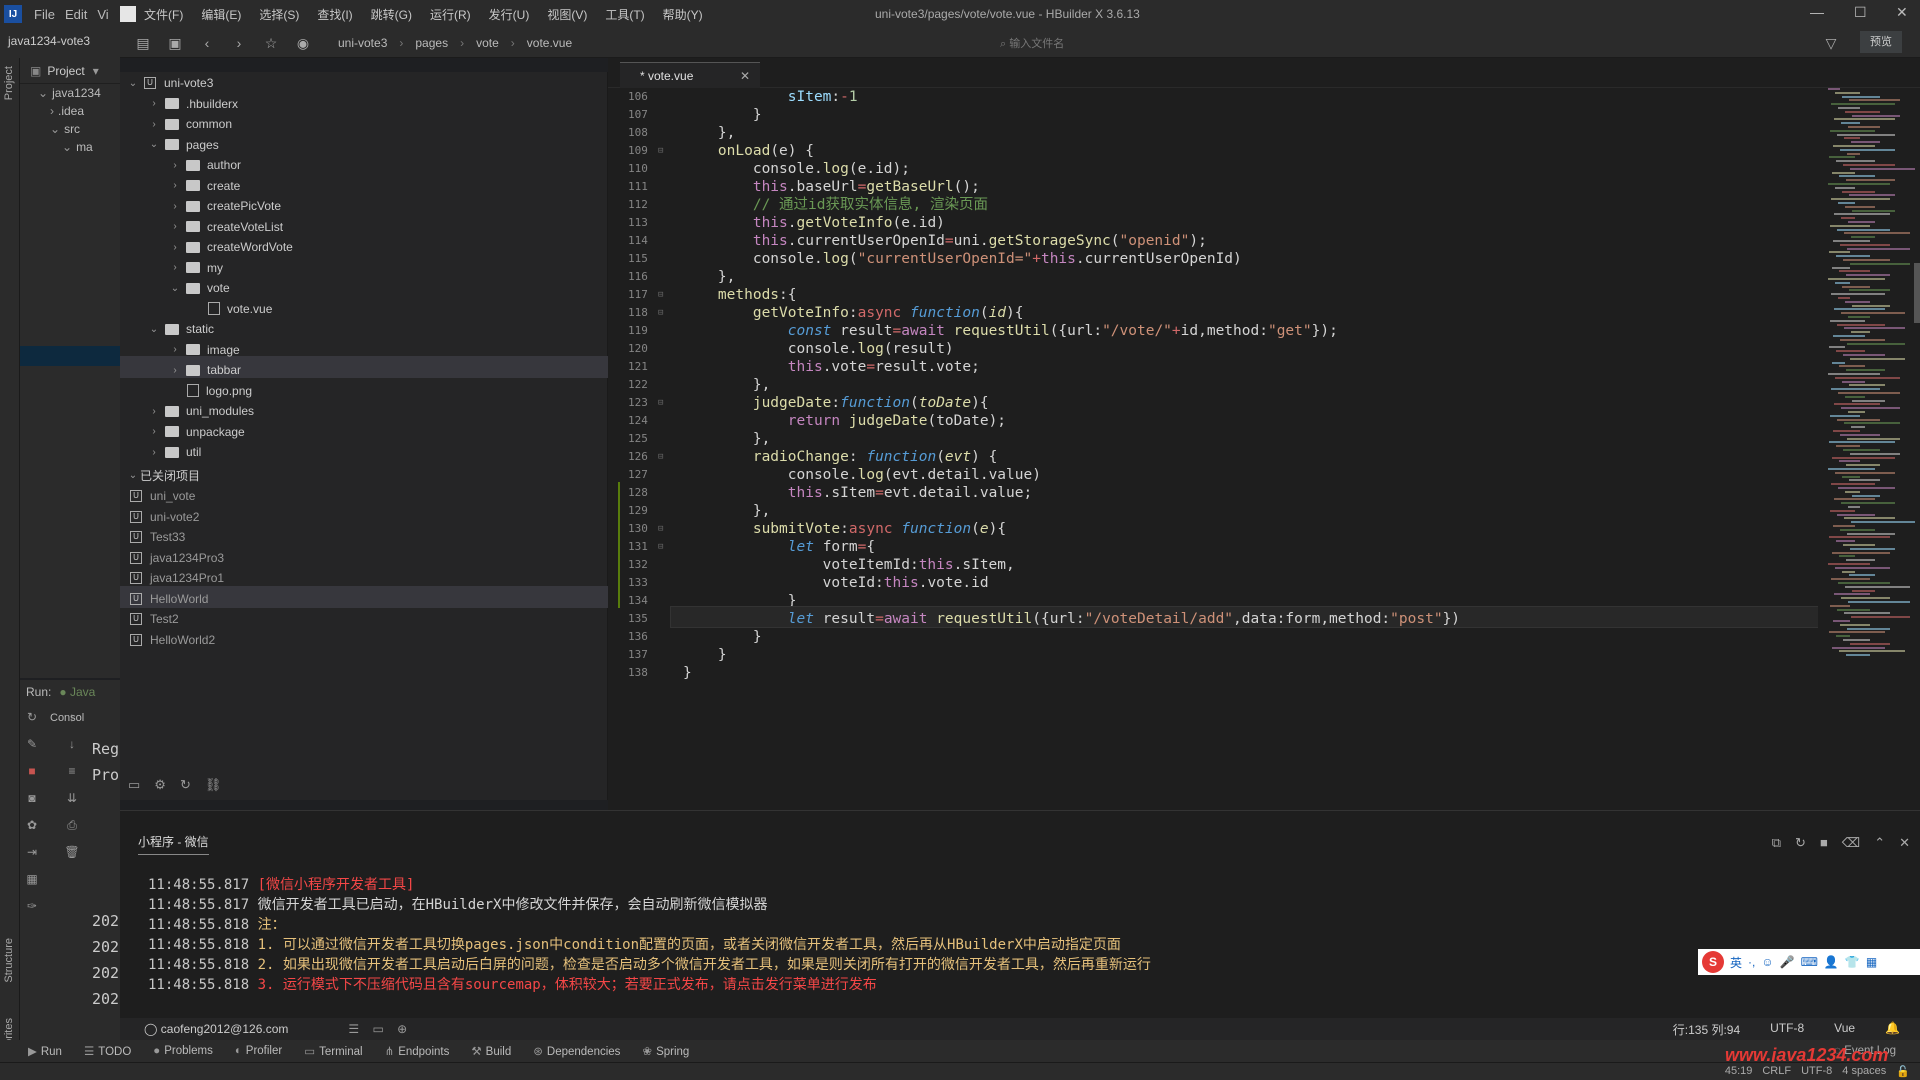 This screenshot has height=1080, width=1920. I want to click on chevron-down-icon: ▾, so click(96, 71).